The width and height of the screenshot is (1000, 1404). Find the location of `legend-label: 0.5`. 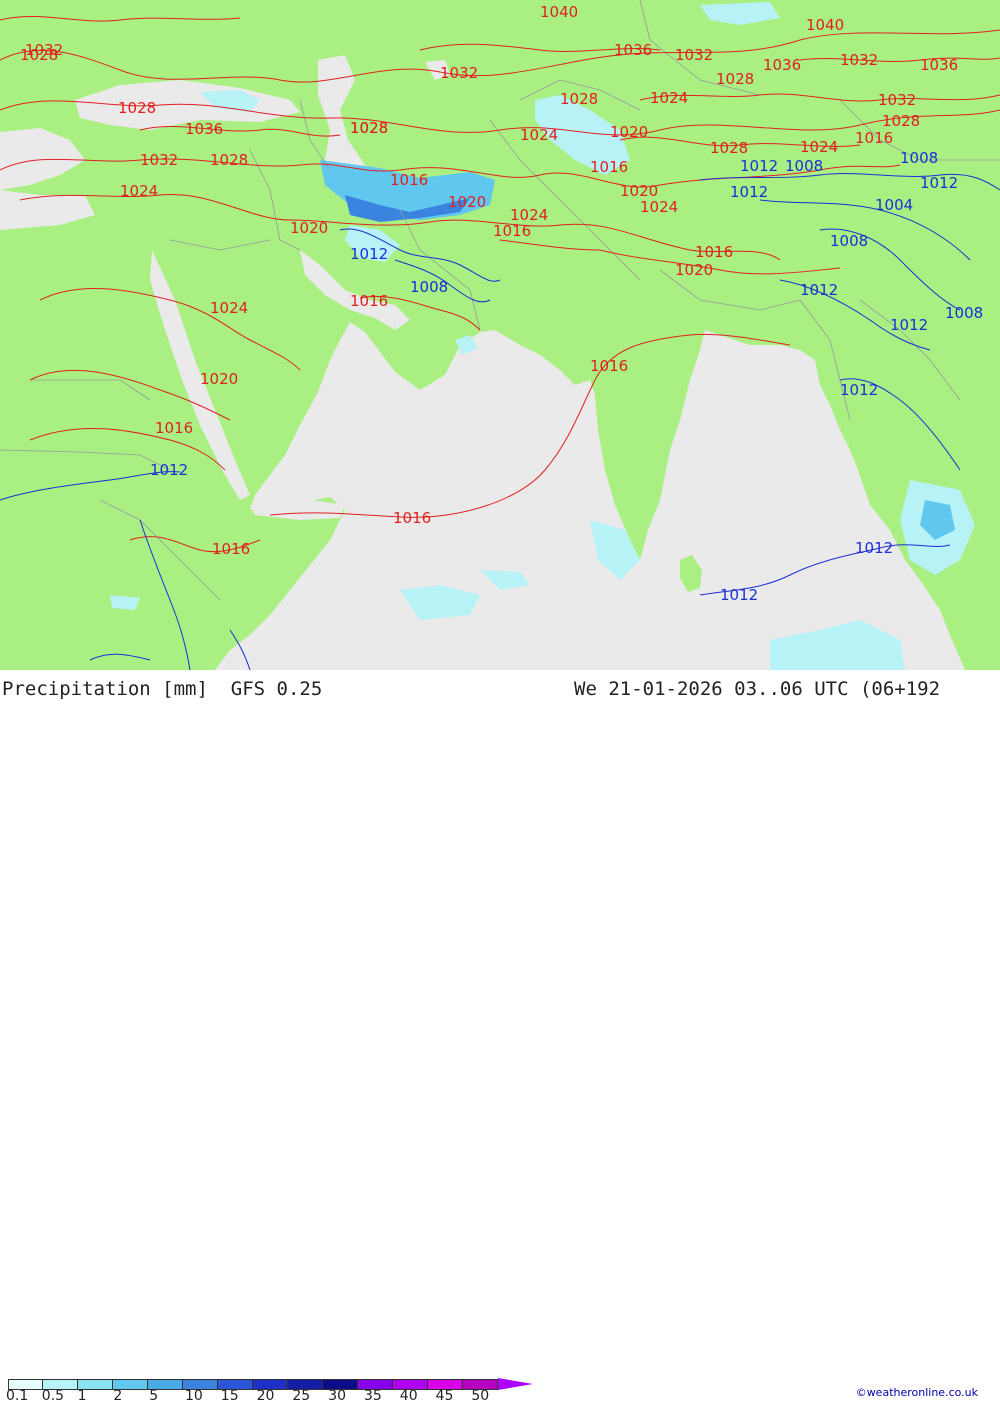

legend-label: 0.5 is located at coordinates (53, 1396).